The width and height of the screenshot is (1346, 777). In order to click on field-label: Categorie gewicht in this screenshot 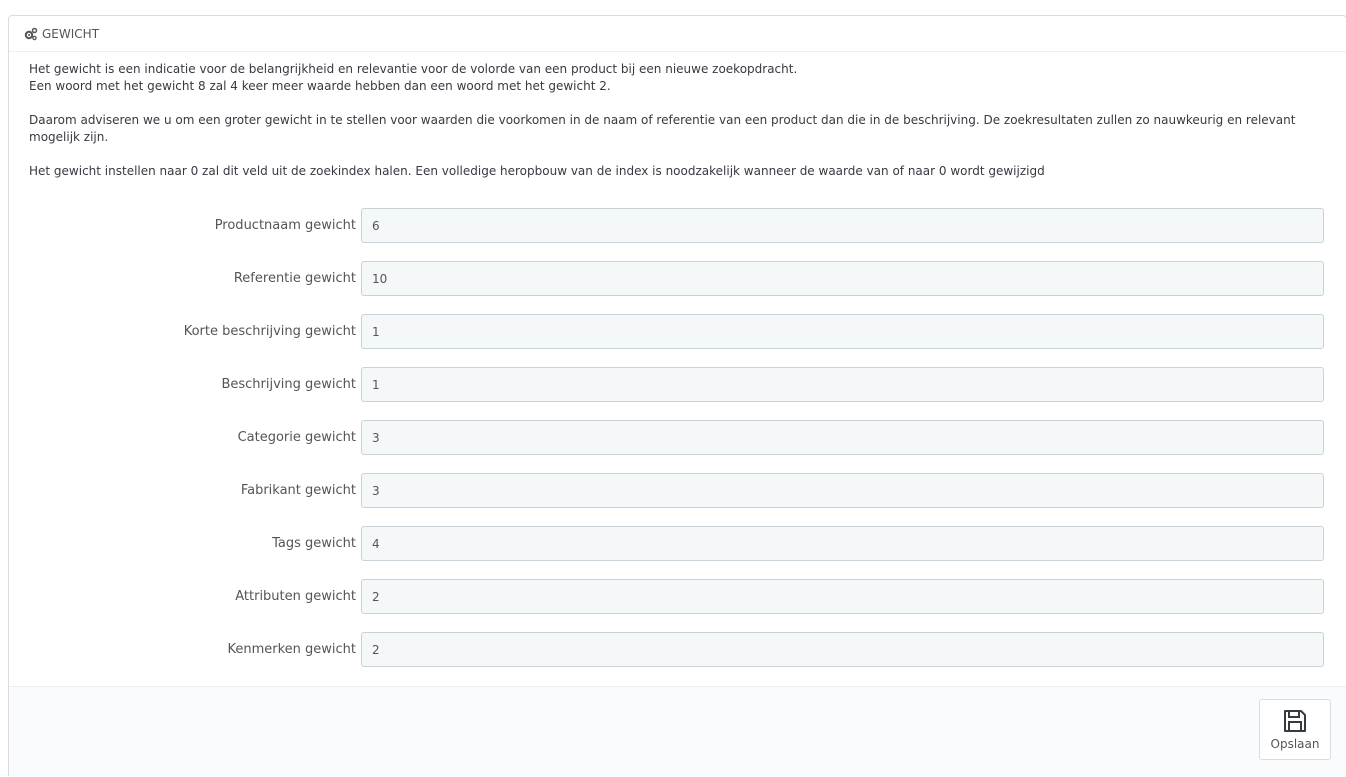, I will do `click(296, 437)`.